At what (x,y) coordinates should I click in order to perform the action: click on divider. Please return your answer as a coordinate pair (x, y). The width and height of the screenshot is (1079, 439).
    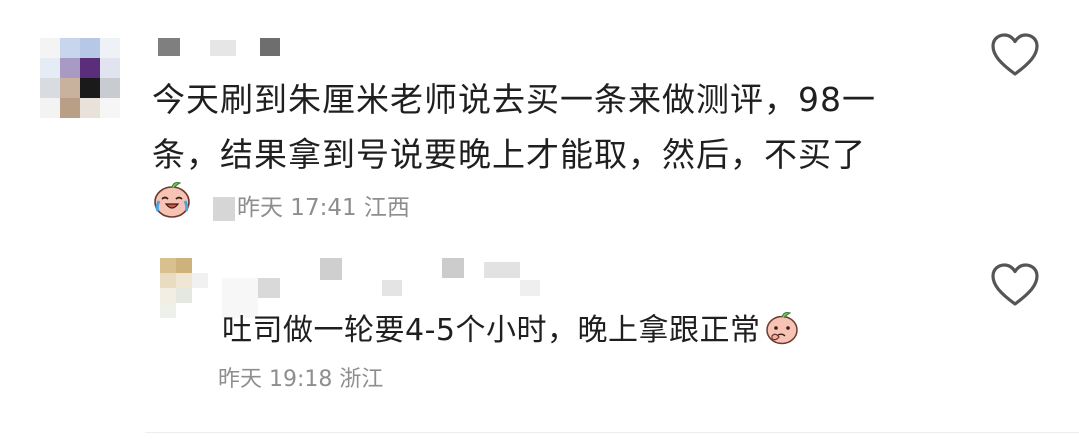
    Looking at the image, I should click on (612, 432).